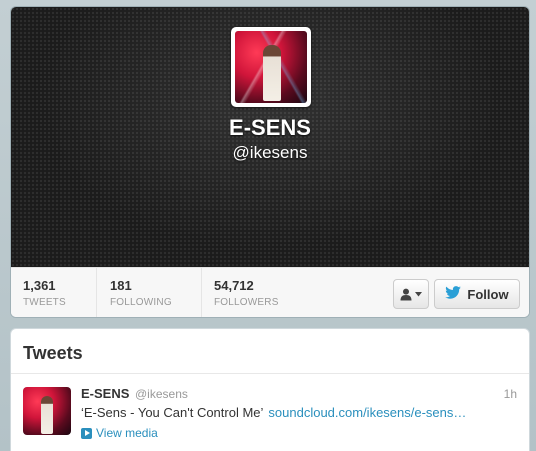 This screenshot has height=451, width=536. What do you see at coordinates (53, 353) in the screenshot?
I see `tweets-heading: Tweets` at bounding box center [53, 353].